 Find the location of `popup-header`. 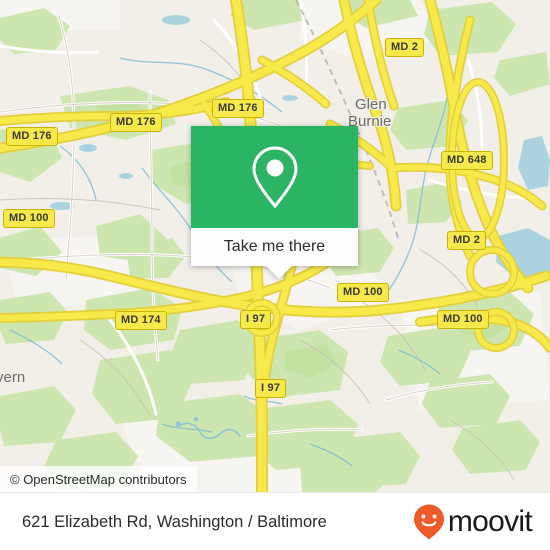

popup-header is located at coordinates (274, 177).